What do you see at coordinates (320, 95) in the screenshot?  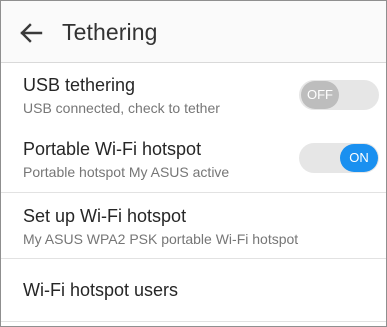 I see `usb-tethering-toggle-label: OFF` at bounding box center [320, 95].